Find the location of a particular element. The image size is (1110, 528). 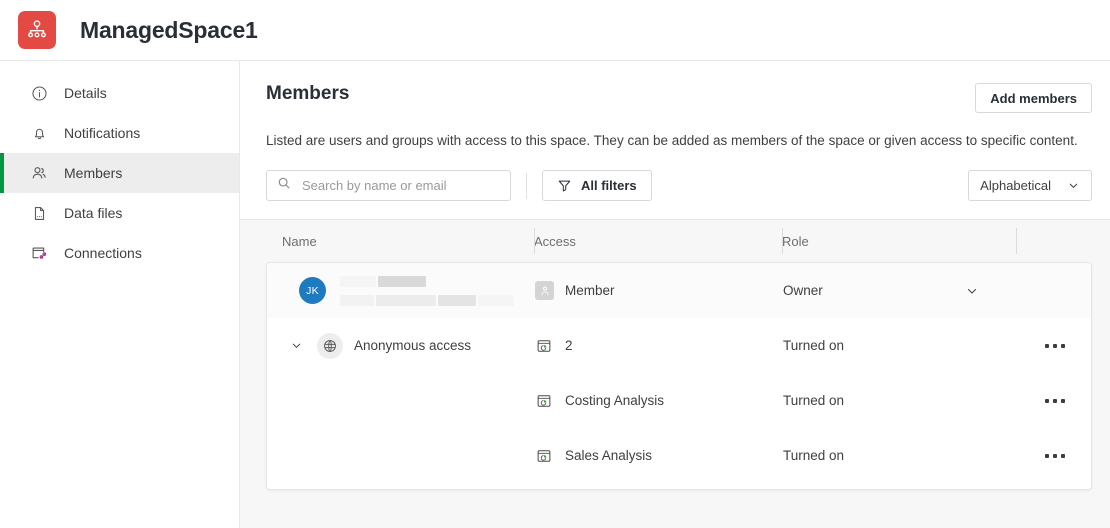

all-filters-label: All filters is located at coordinates (609, 185).